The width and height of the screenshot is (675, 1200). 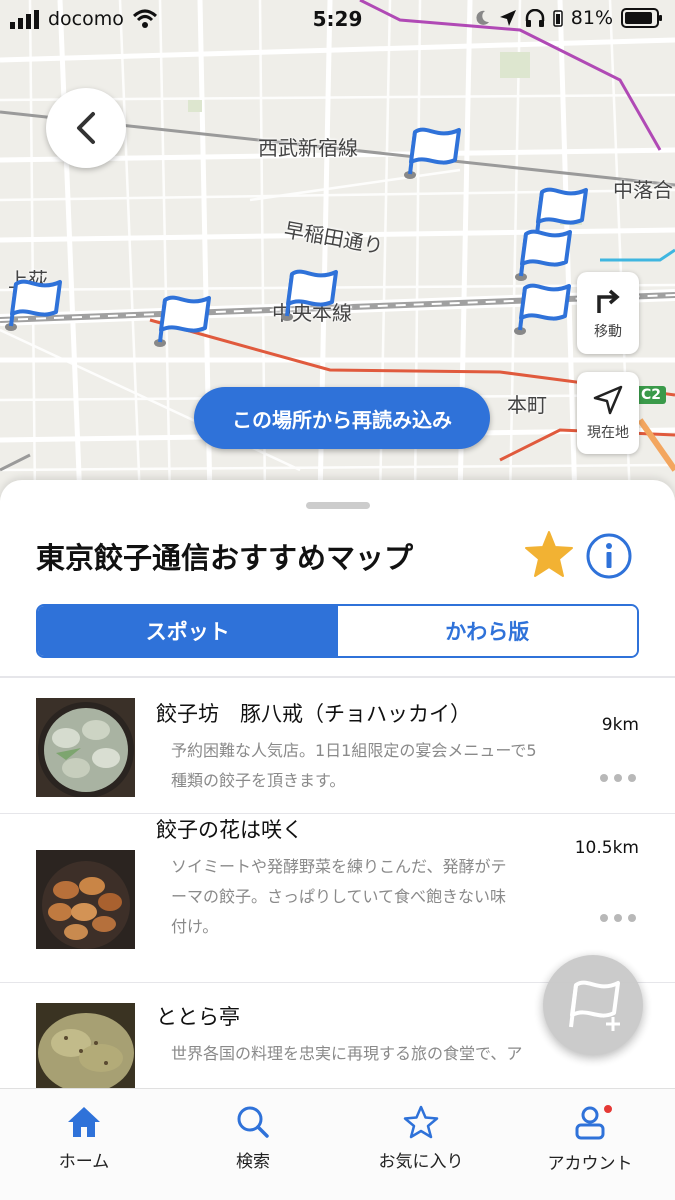 I want to click on favorite-star-icon, so click(x=549, y=554).